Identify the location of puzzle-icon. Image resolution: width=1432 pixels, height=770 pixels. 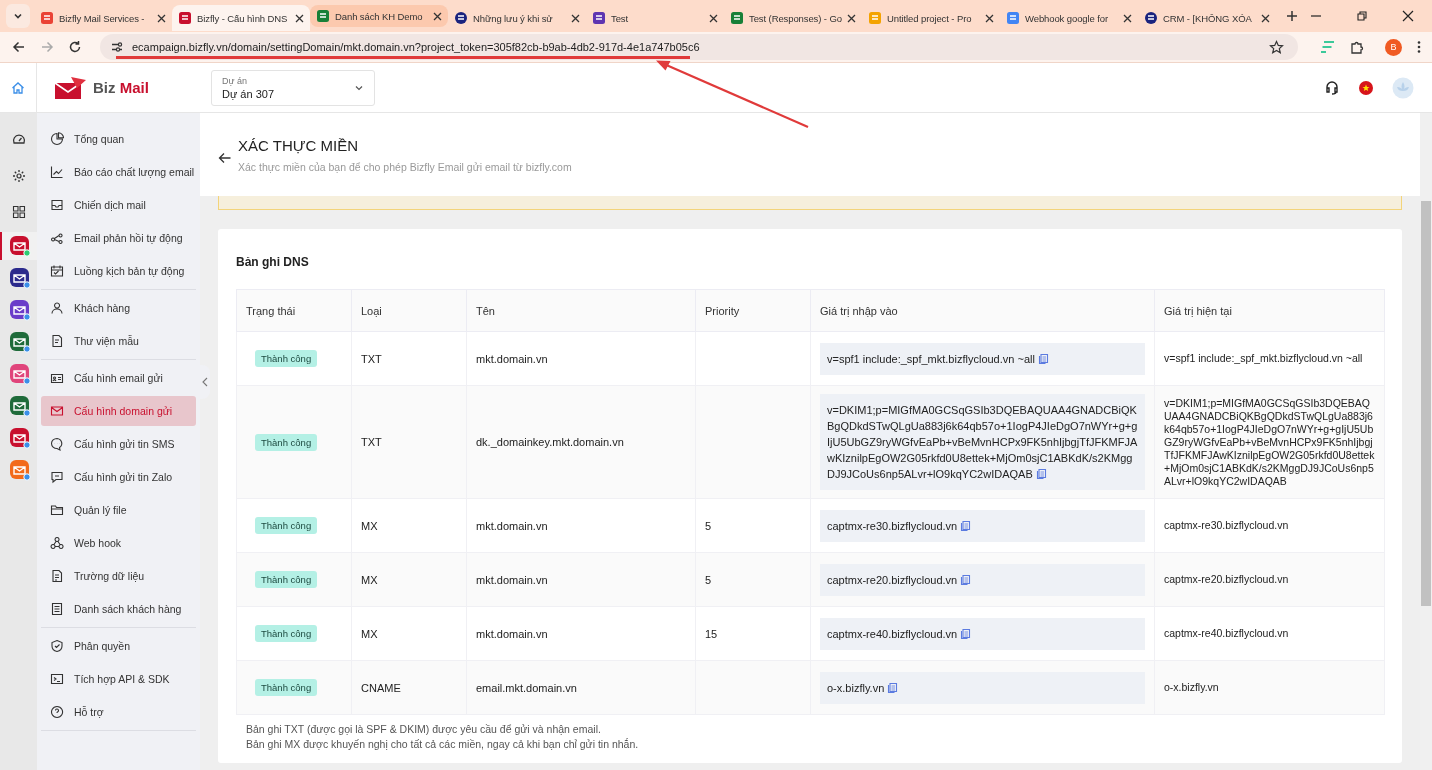
(1357, 47).